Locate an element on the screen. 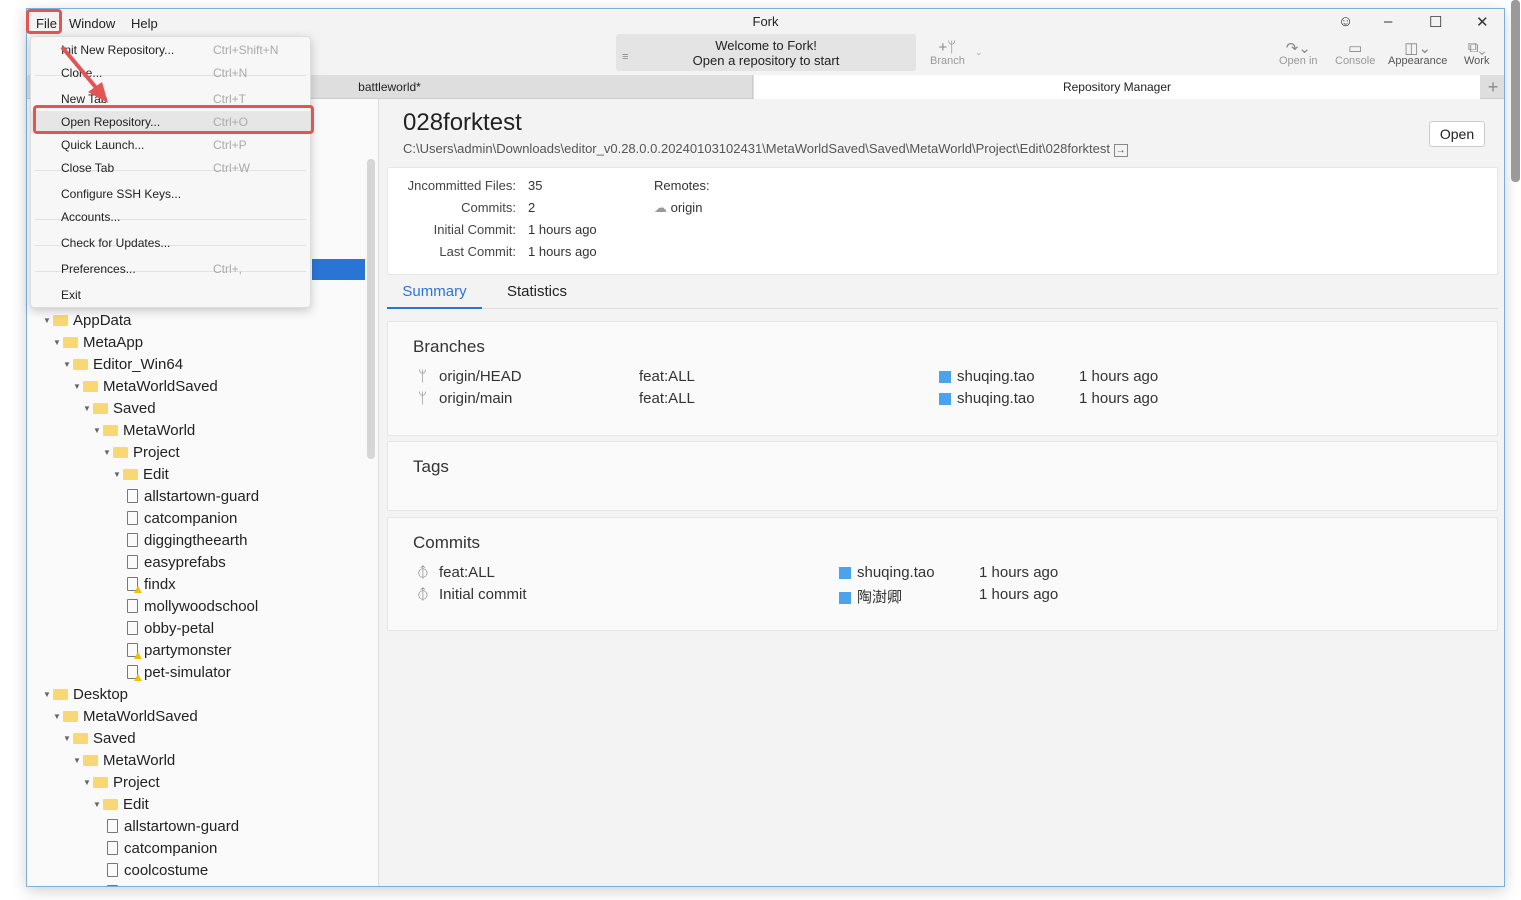 This screenshot has width=1521, height=900. commits-label: Commits: is located at coordinates (488, 207).